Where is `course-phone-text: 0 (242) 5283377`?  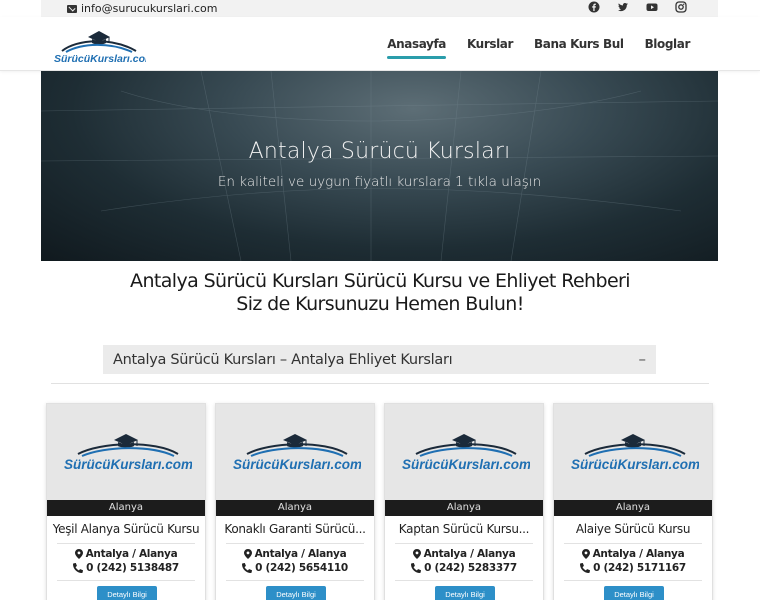 course-phone-text: 0 (242) 5283377 is located at coordinates (470, 568).